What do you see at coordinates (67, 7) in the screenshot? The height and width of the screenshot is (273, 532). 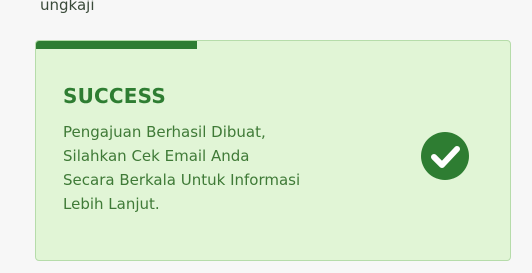 I see `page-text-cutoff: ungkaji` at bounding box center [67, 7].